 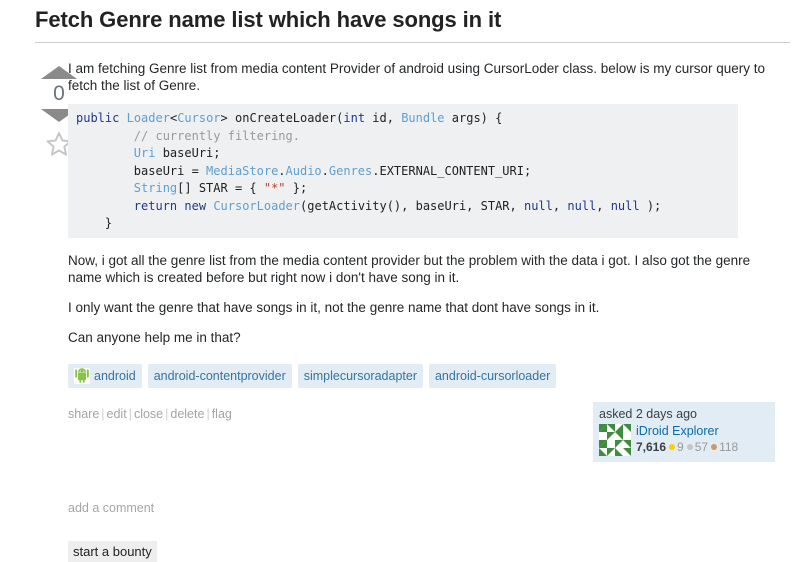 What do you see at coordinates (672, 447) in the screenshot?
I see `gold-badge-icon` at bounding box center [672, 447].